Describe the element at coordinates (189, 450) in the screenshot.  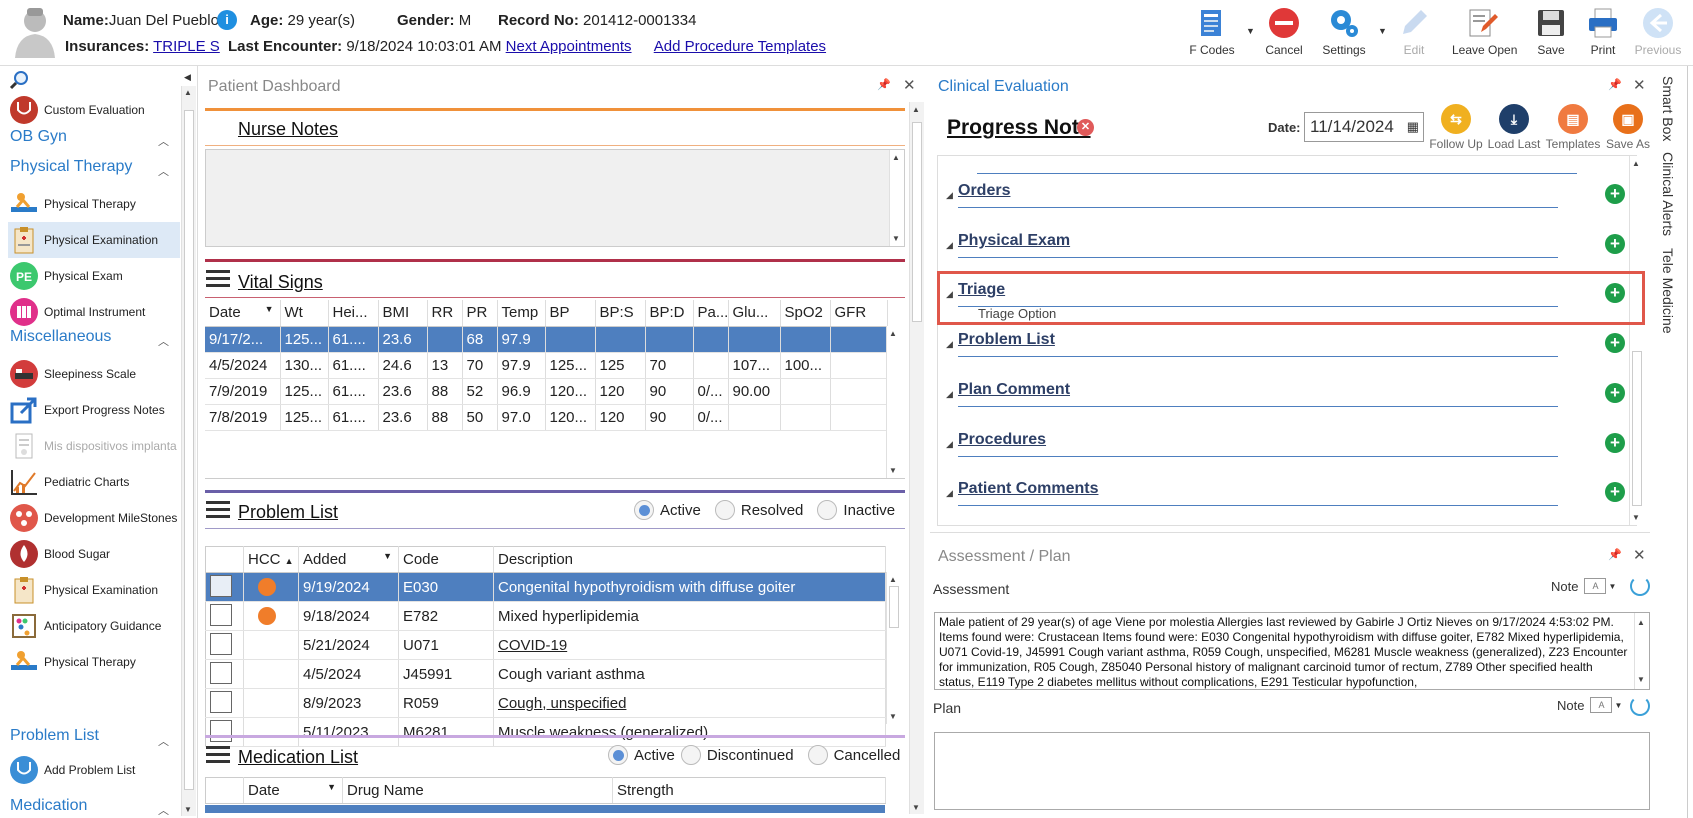
I see `nav-scroll-thumb` at that location.